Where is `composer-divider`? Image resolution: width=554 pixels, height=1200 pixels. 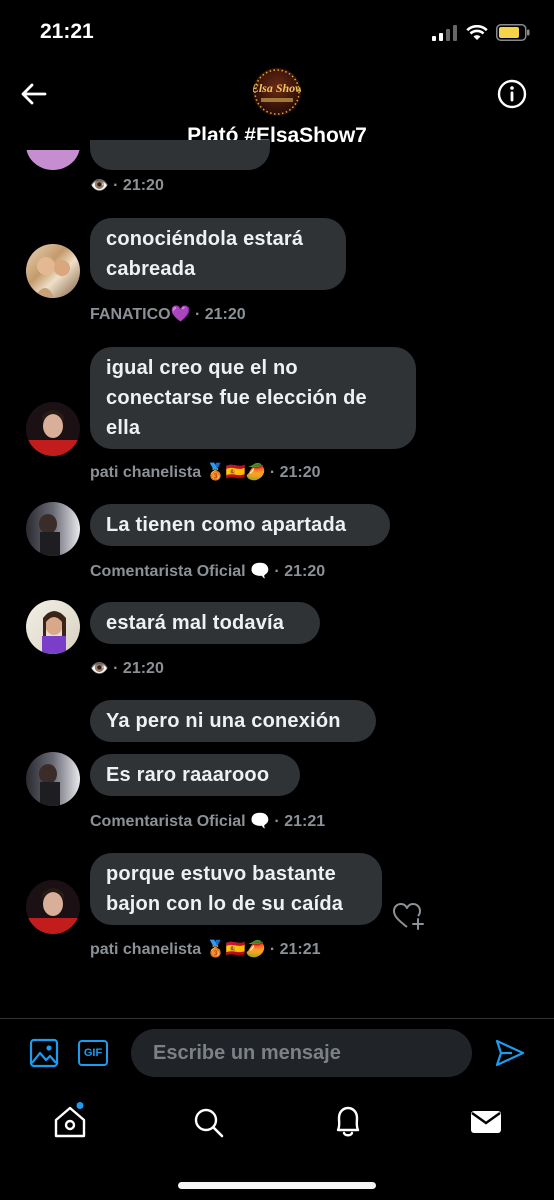 composer-divider is located at coordinates (277, 1018).